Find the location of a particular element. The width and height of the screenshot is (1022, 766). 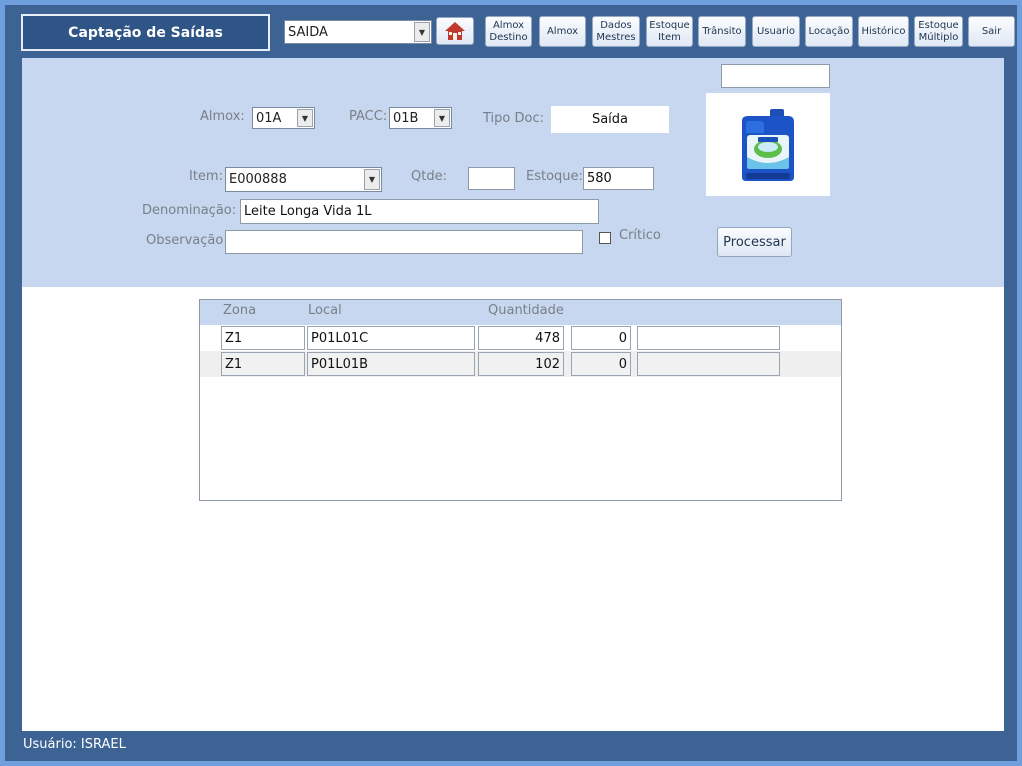

home-button is located at coordinates (455, 31).